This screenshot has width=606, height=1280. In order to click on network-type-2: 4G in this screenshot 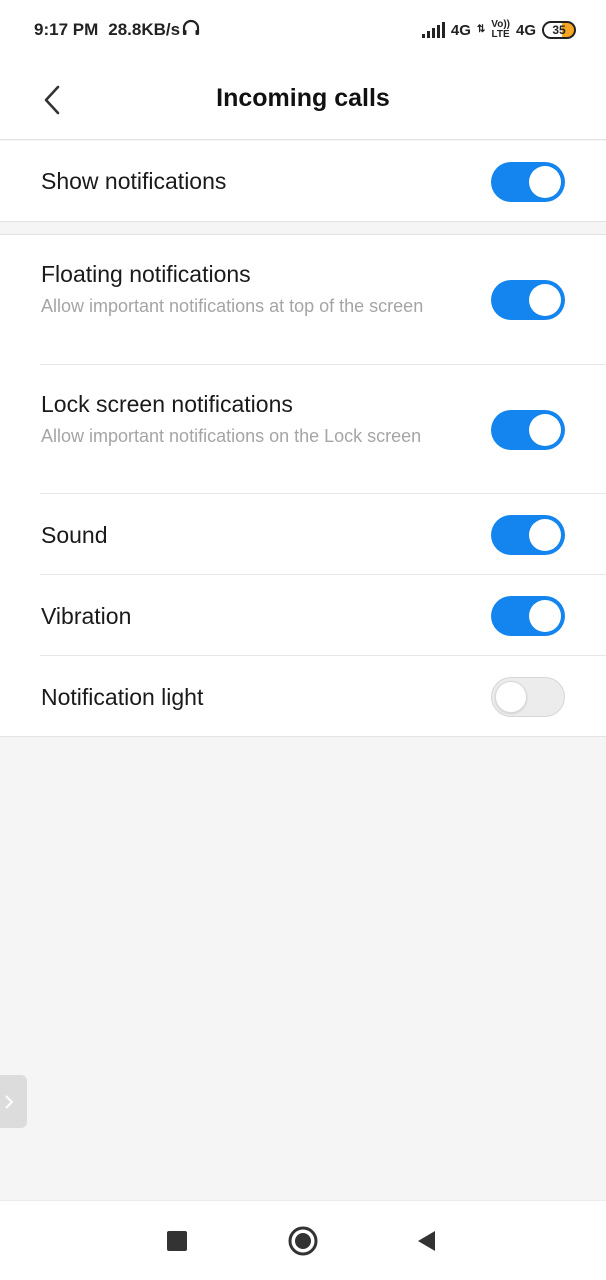, I will do `click(525, 30)`.